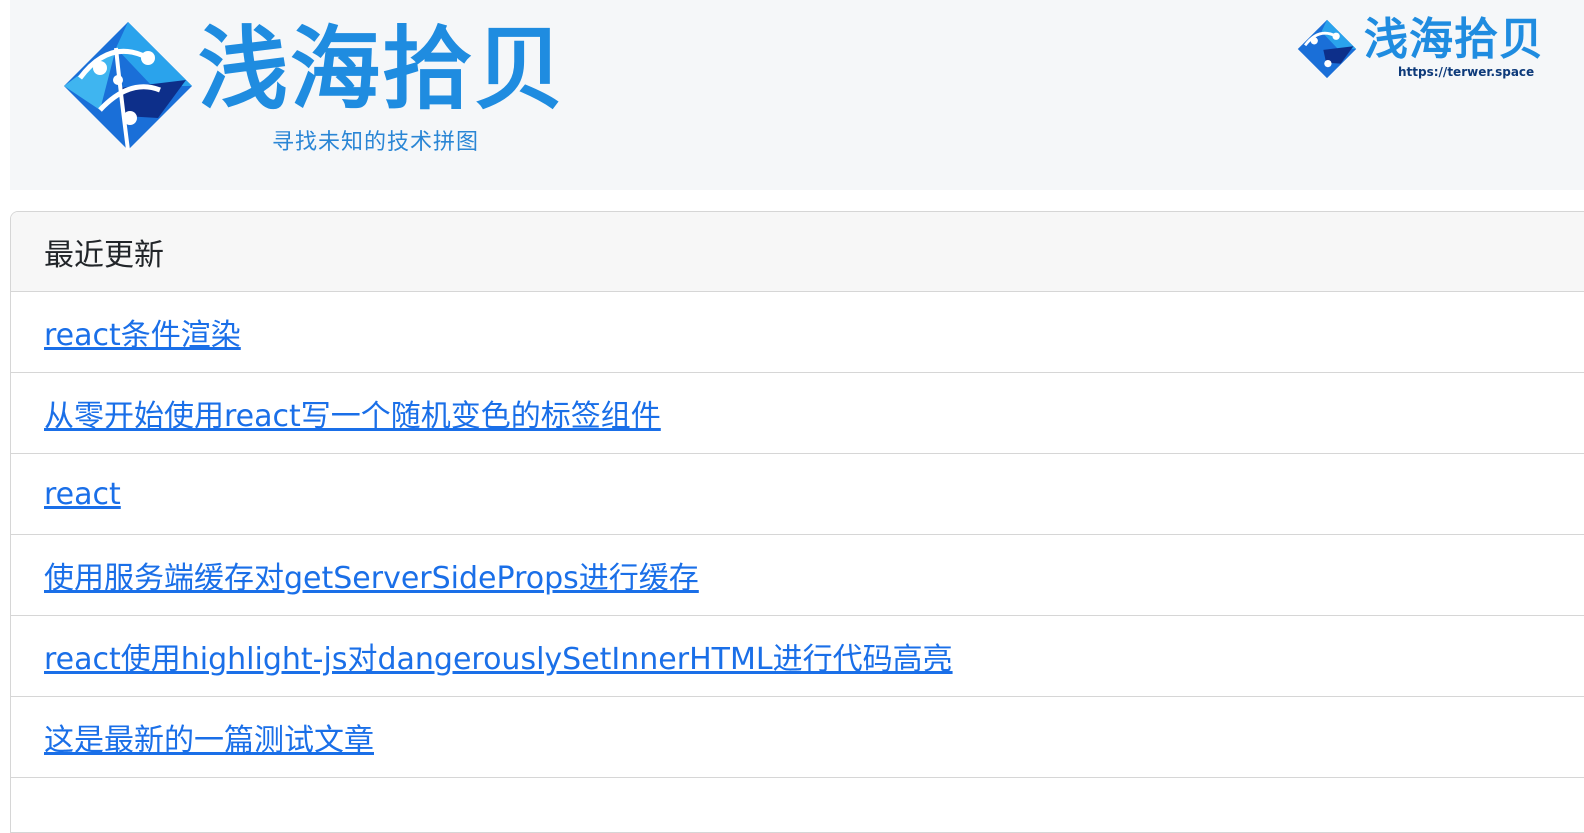 The height and width of the screenshot is (833, 1584). What do you see at coordinates (371, 575) in the screenshot?
I see `article-link: 使用服务端缓存对getServerSideProps进行缓存` at bounding box center [371, 575].